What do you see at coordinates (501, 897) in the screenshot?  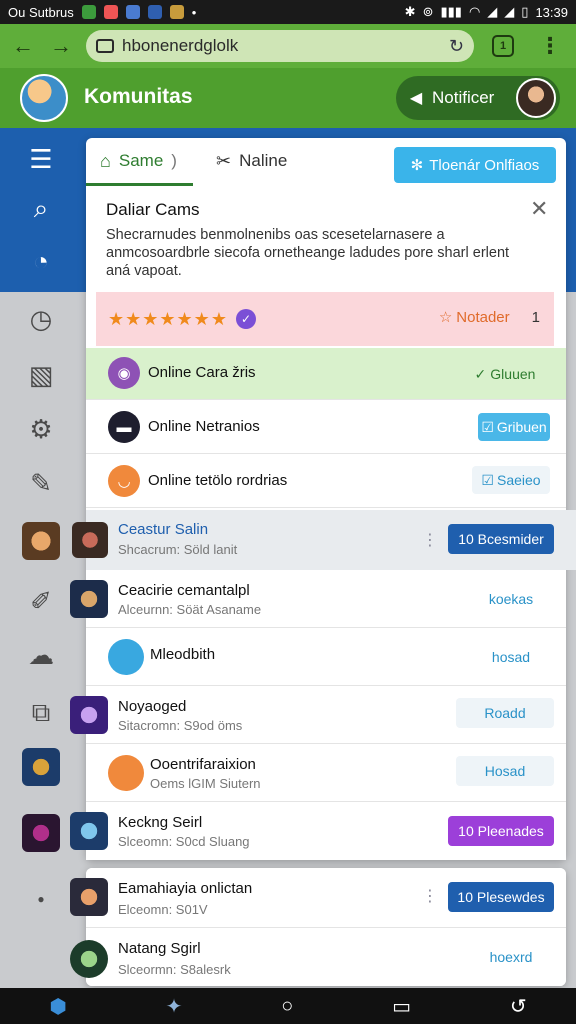 I see `item-action-button: 10 Plesewdes` at bounding box center [501, 897].